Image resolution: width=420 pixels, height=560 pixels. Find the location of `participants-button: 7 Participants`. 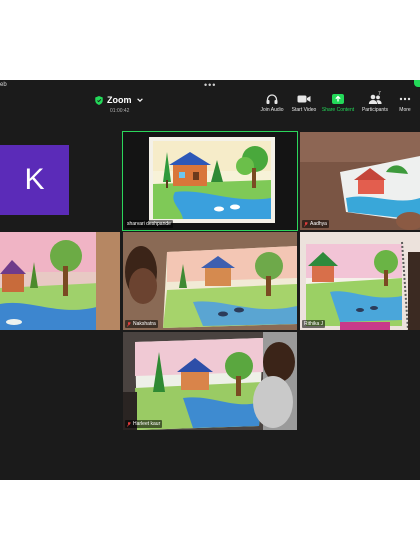

participants-button: 7 Participants is located at coordinates (375, 104).